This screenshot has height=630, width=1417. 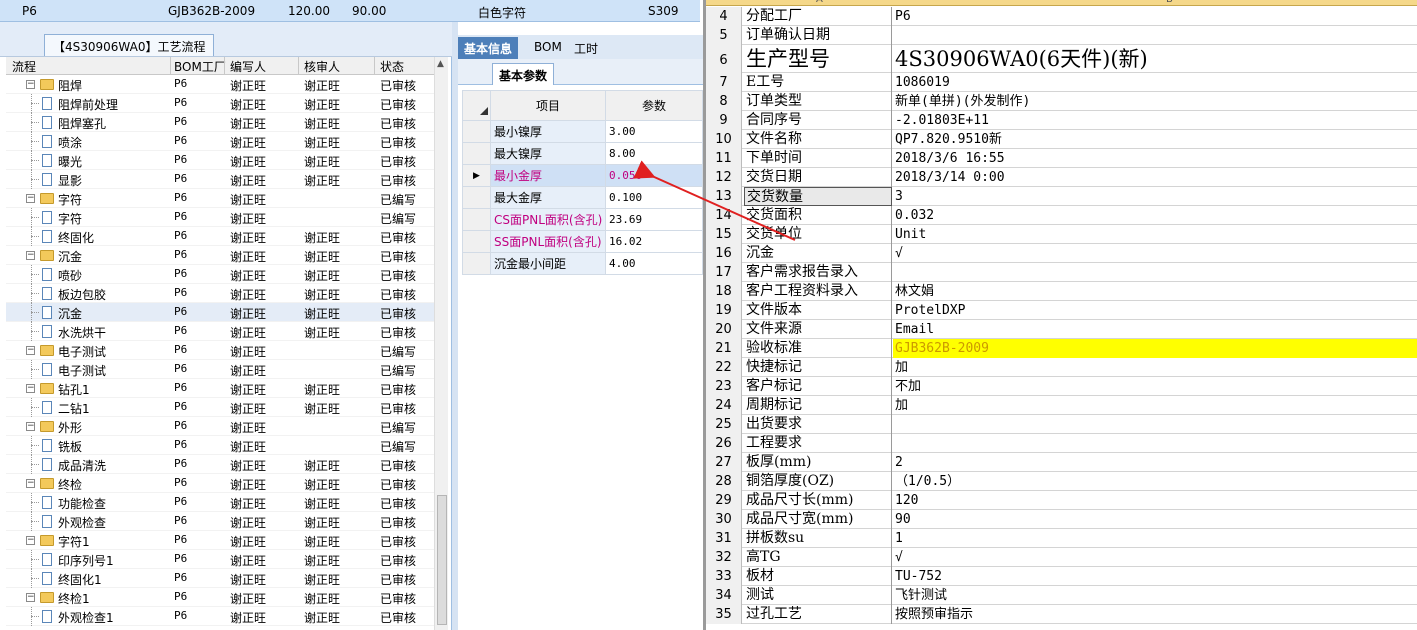 I want to click on cell-a: 下单时间, so click(x=818, y=158).